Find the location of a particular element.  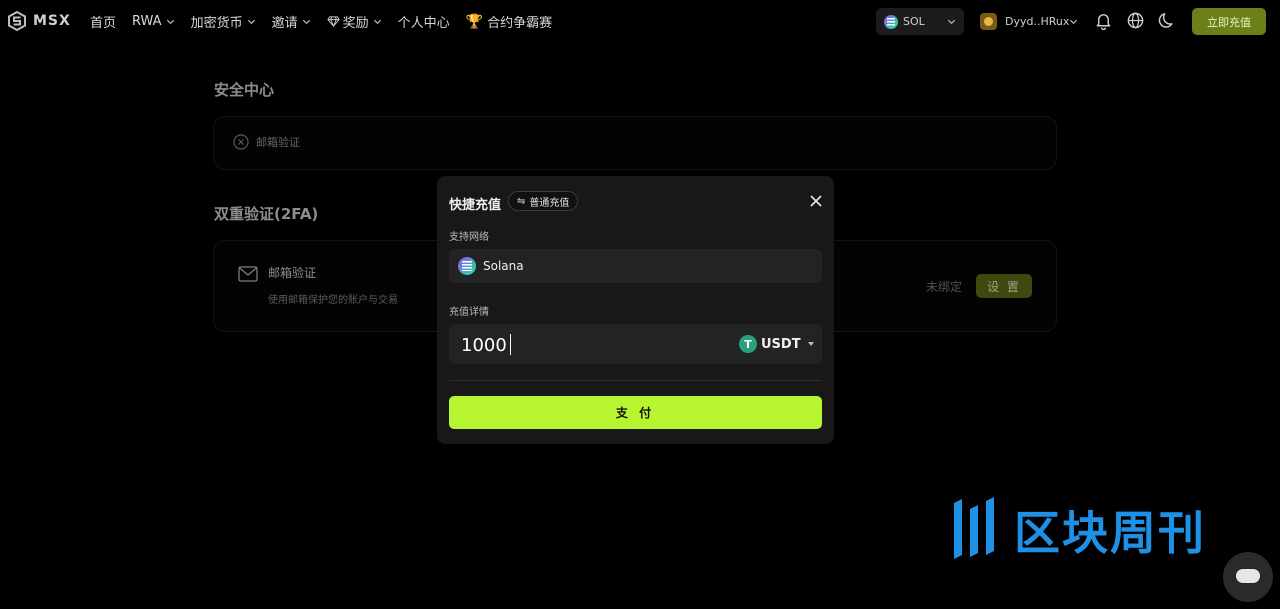

watermark: 区块周刊 is located at coordinates (1102, 528).